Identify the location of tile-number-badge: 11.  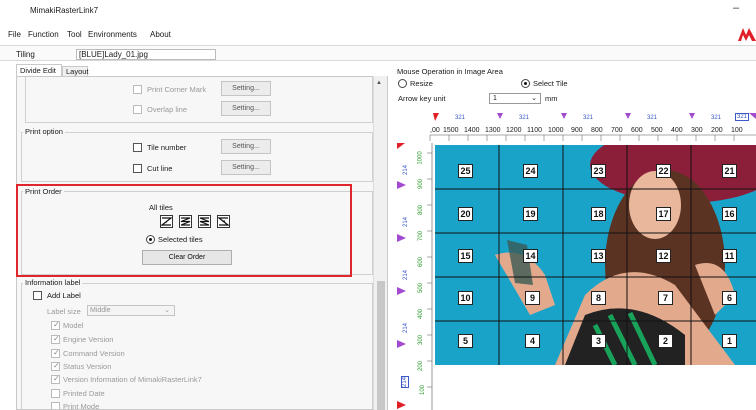
(729, 256).